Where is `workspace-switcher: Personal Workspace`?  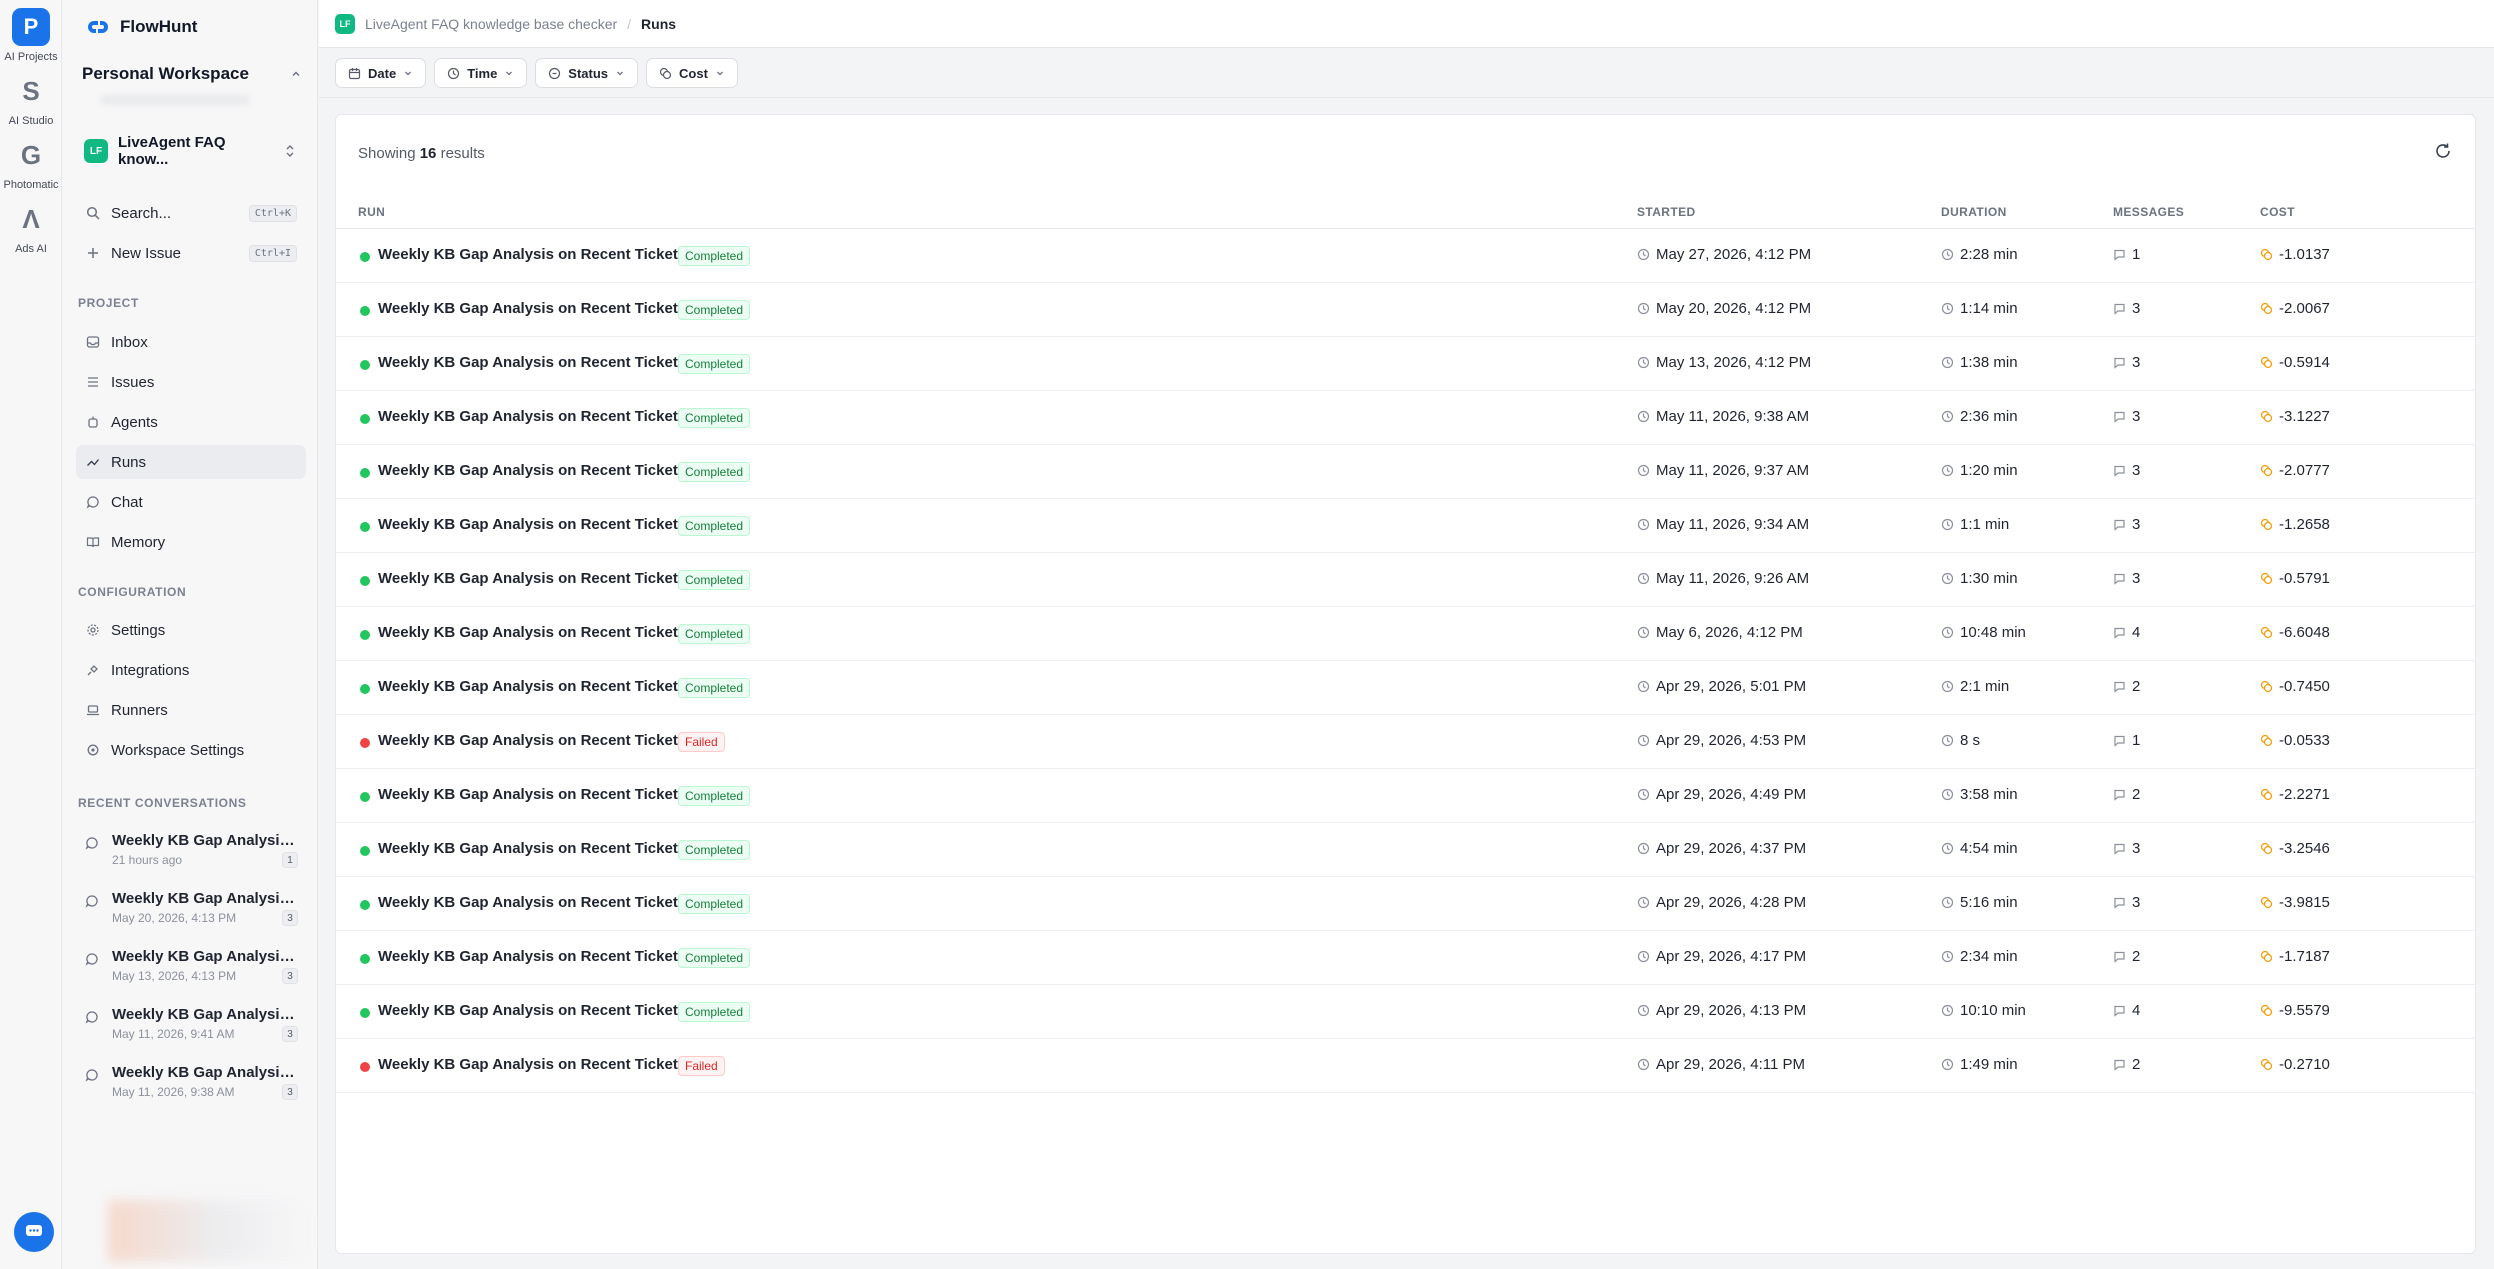 workspace-switcher: Personal Workspace is located at coordinates (192, 74).